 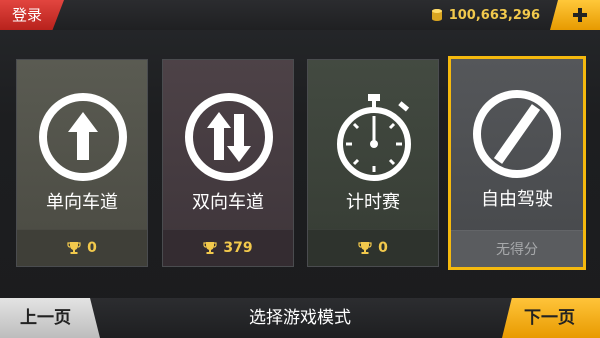 I want to click on plus-icon, so click(x=580, y=15).